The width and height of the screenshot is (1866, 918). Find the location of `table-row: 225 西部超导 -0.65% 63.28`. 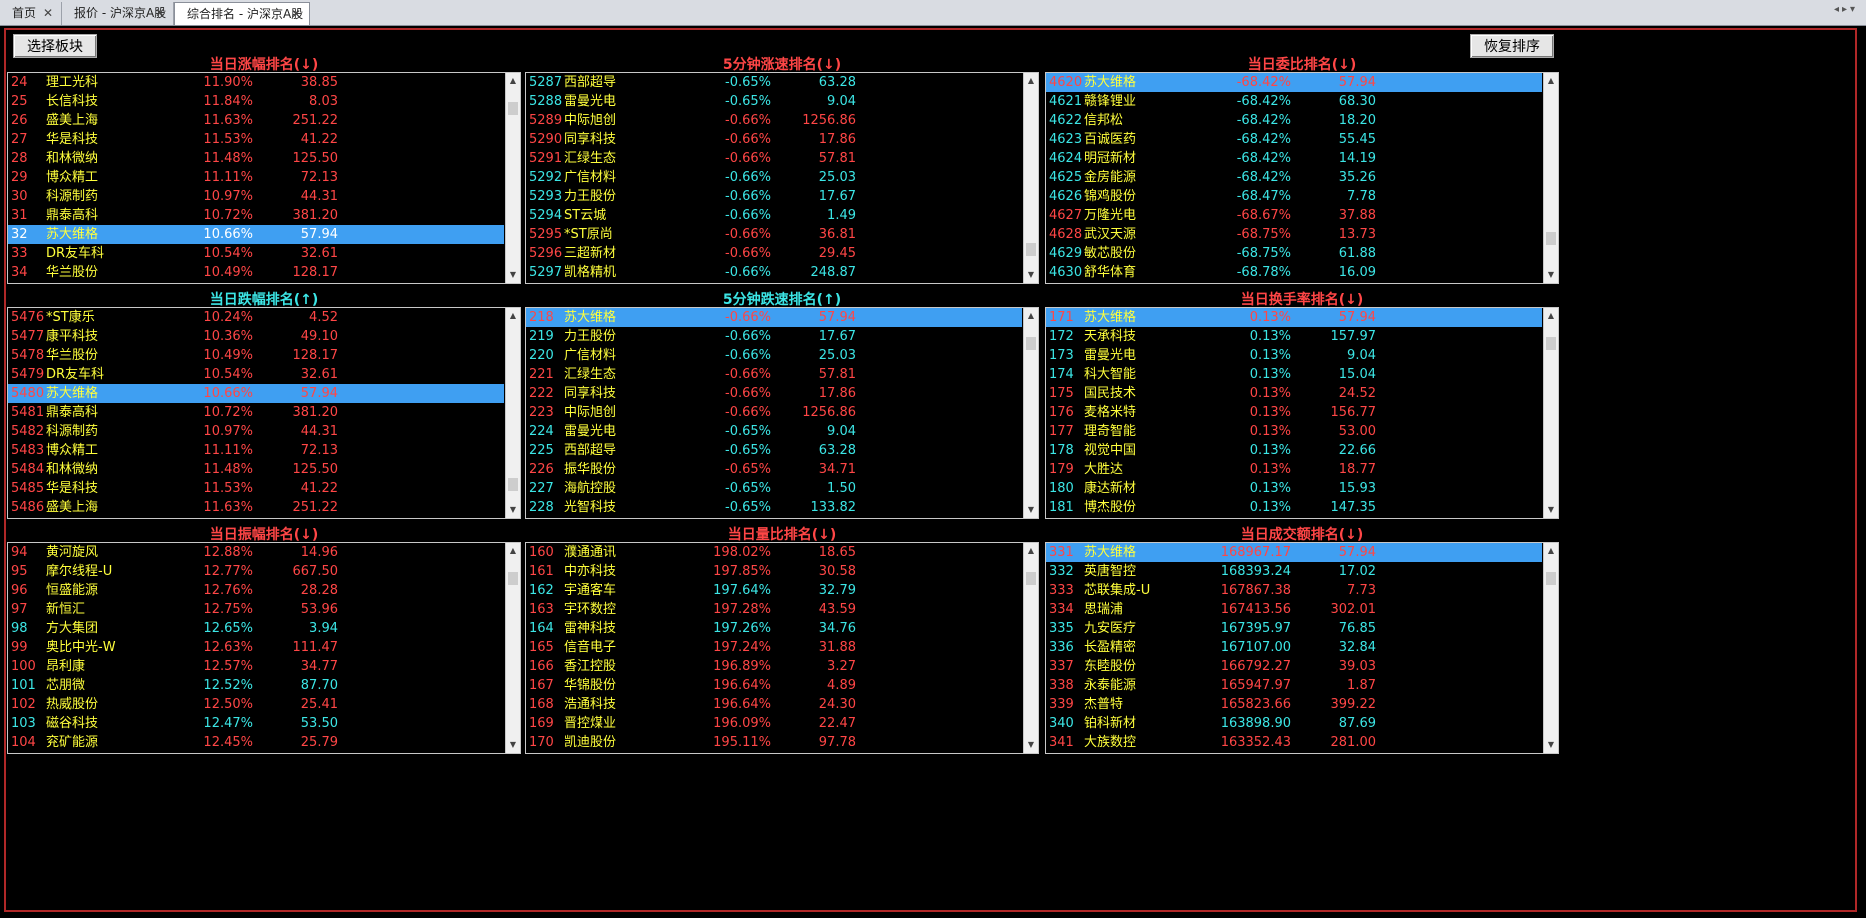

table-row: 225 西部超导 -0.65% 63.28 is located at coordinates (774, 450).